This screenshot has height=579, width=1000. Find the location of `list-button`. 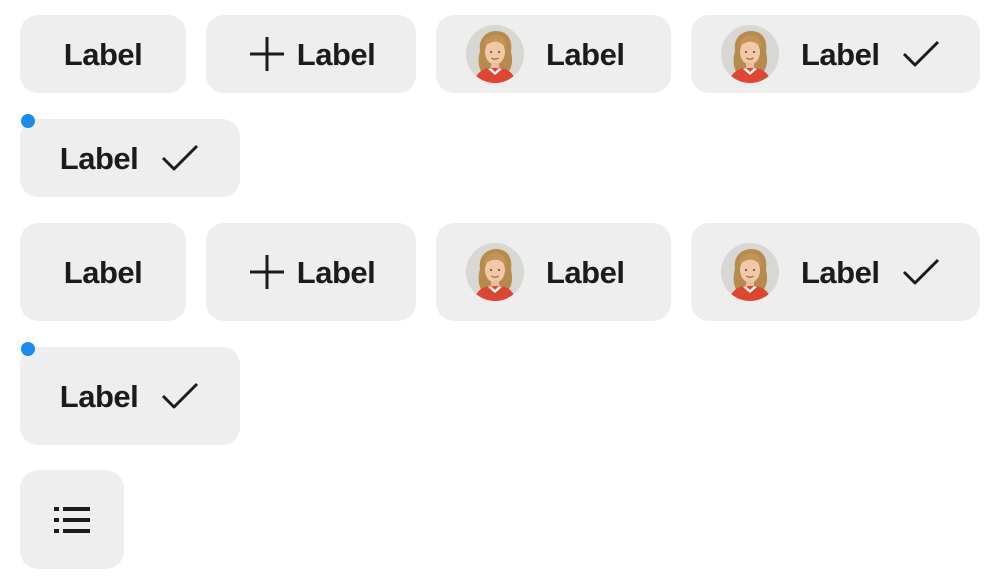

list-button is located at coordinates (72, 519).